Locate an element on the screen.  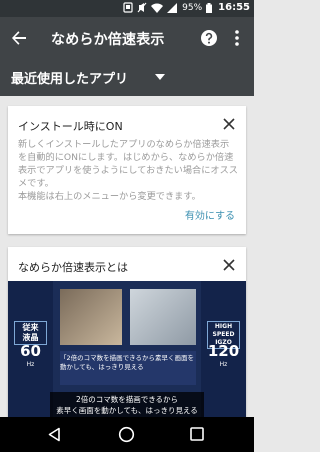
more-vert-icon is located at coordinates (237, 38).